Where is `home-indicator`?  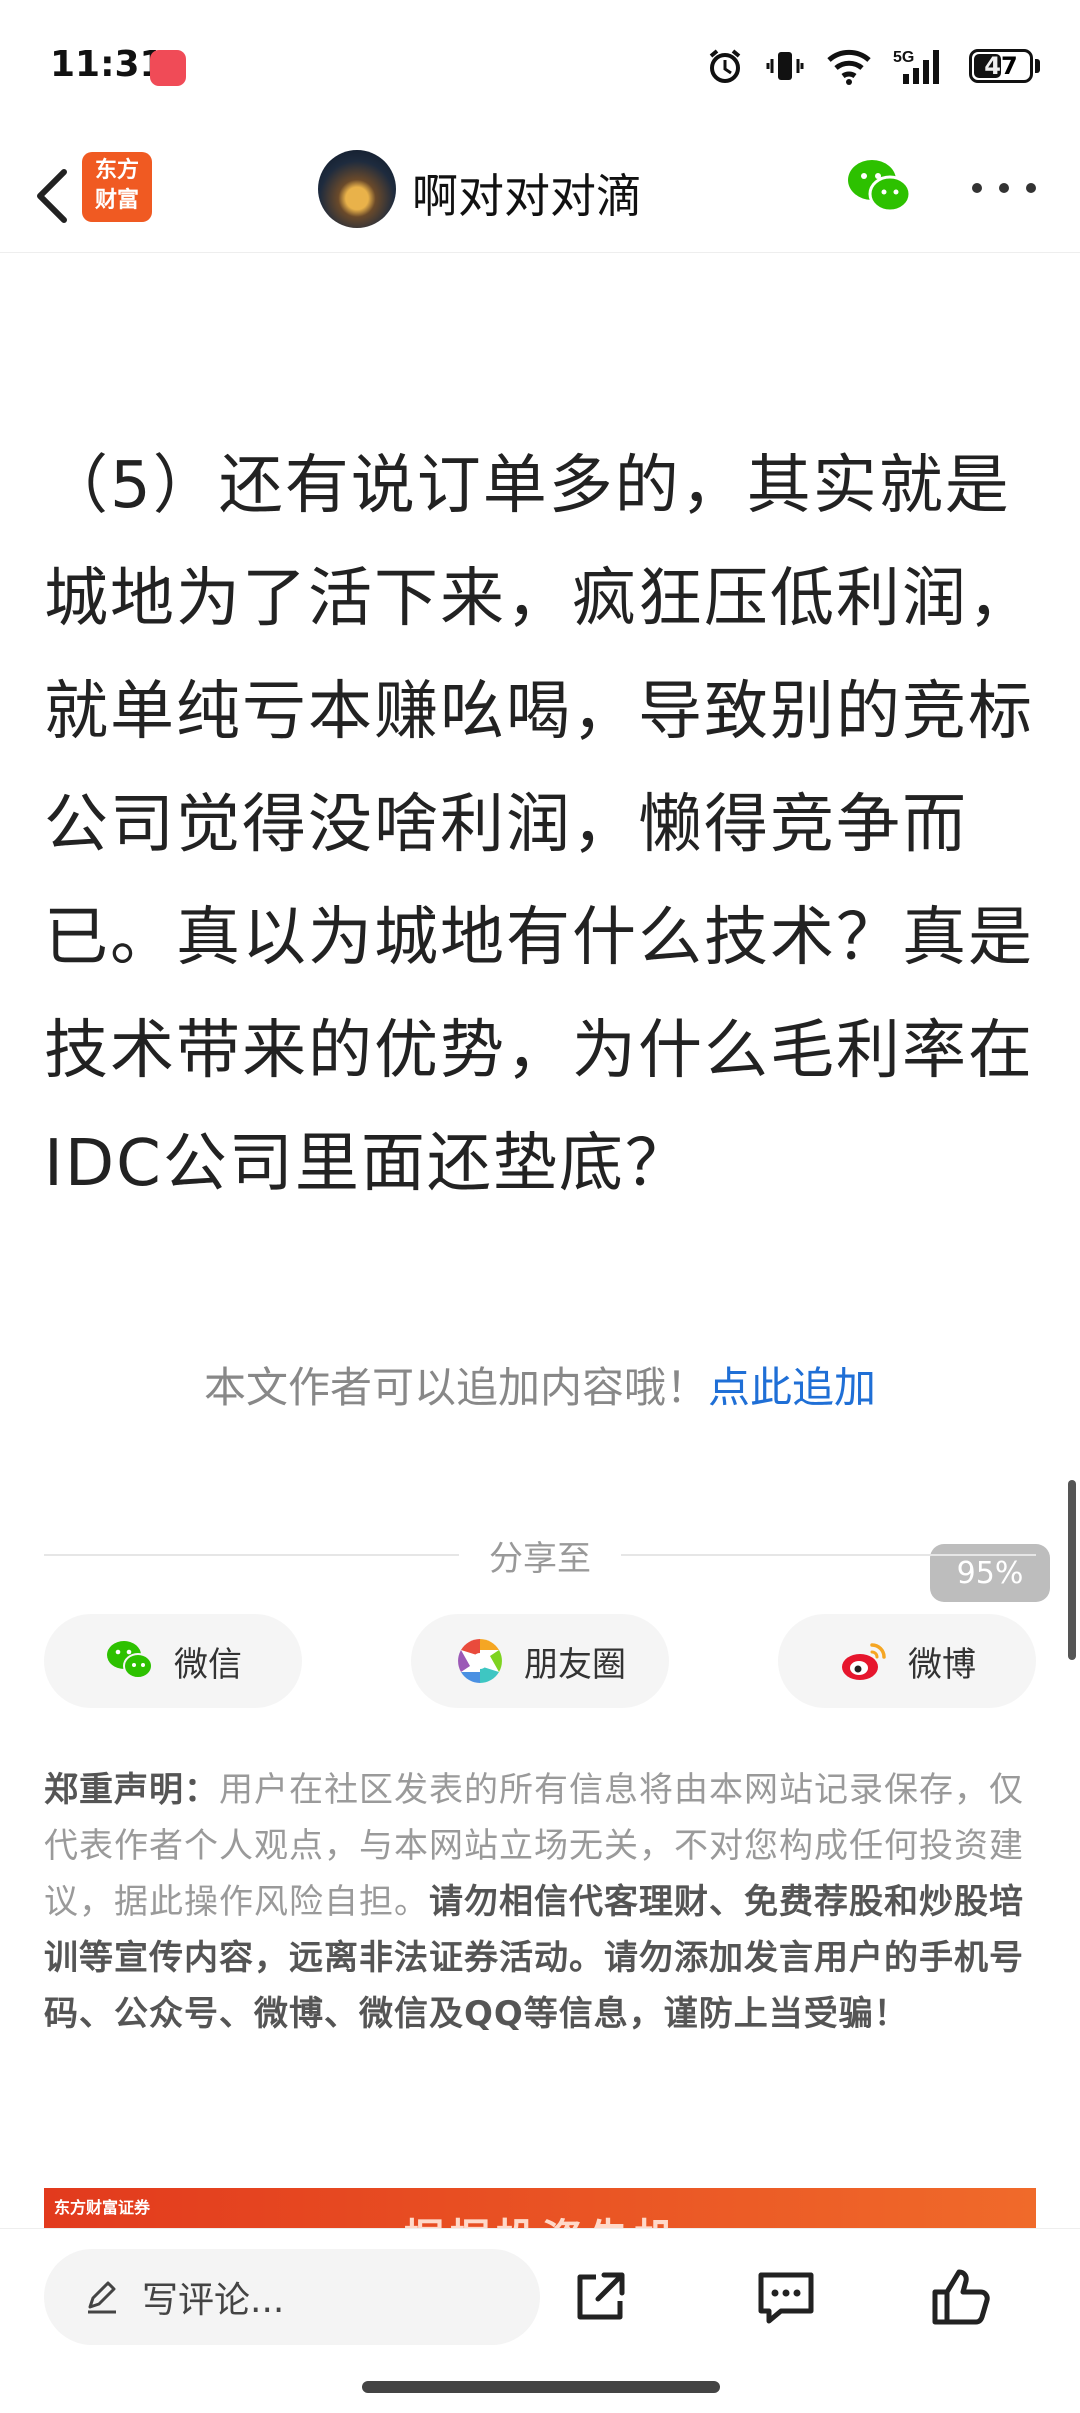
home-indicator is located at coordinates (541, 2387).